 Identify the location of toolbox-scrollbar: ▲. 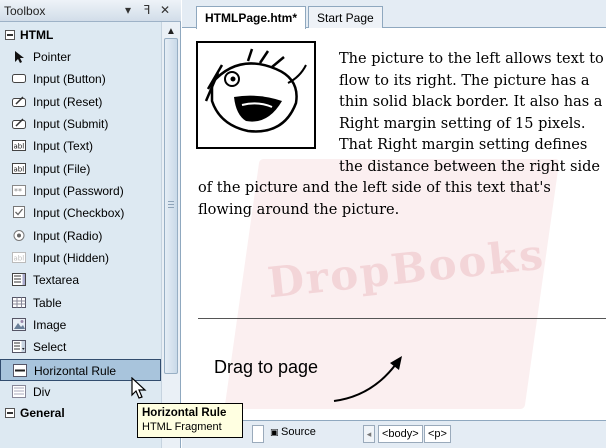
(170, 235).